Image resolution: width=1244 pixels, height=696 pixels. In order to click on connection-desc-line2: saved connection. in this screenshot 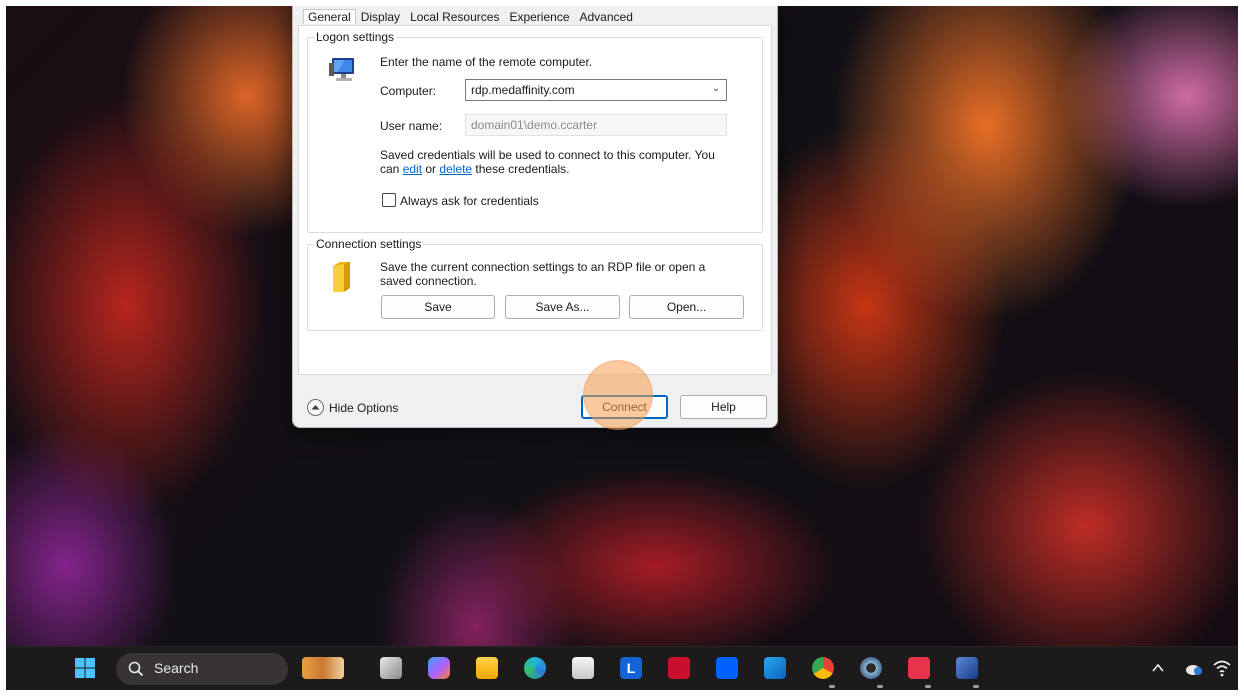, I will do `click(428, 281)`.